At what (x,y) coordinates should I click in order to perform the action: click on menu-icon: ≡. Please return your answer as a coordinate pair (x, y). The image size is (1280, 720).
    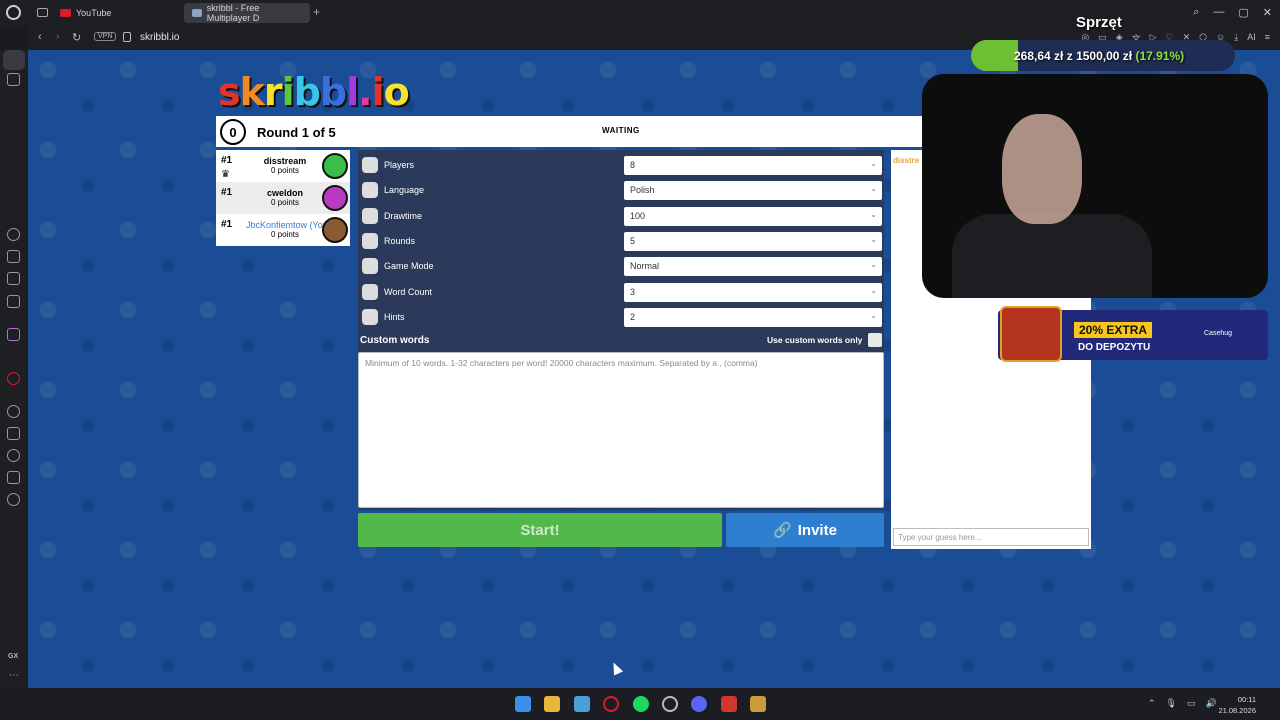
    Looking at the image, I should click on (1267, 38).